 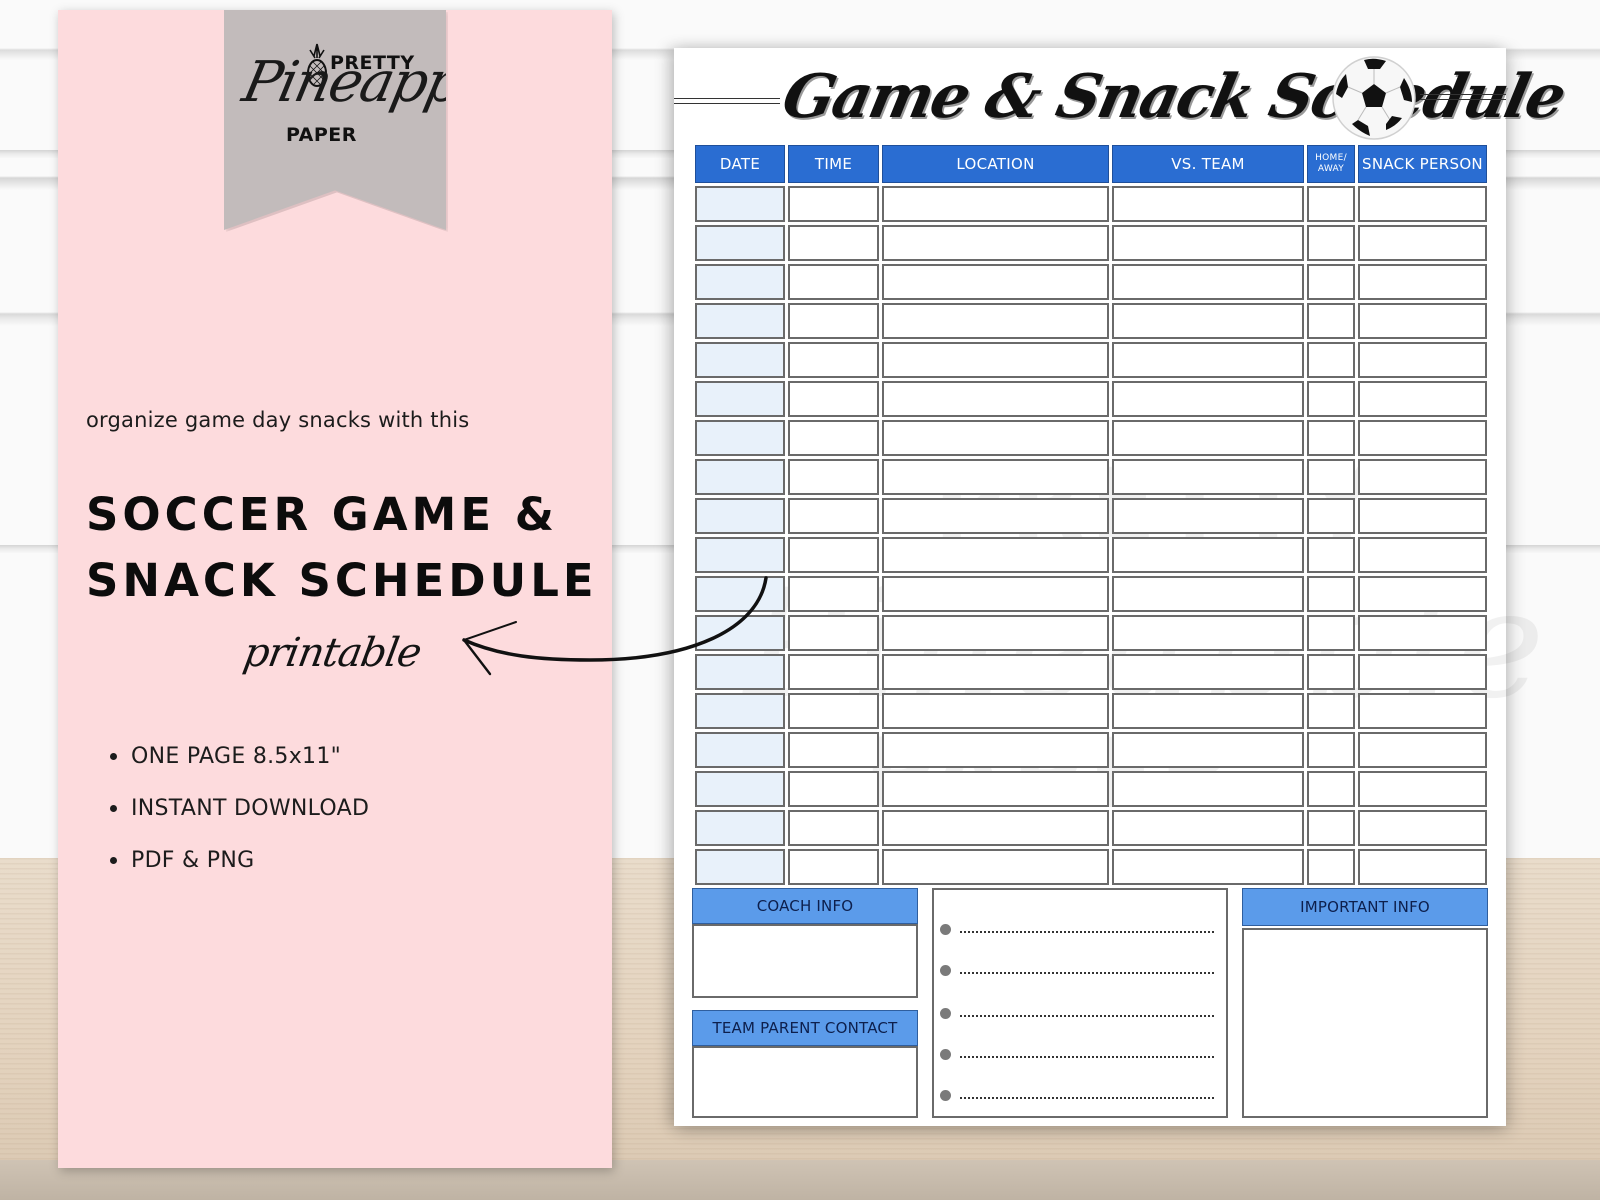 What do you see at coordinates (1365, 1023) in the screenshot?
I see `important-info-box` at bounding box center [1365, 1023].